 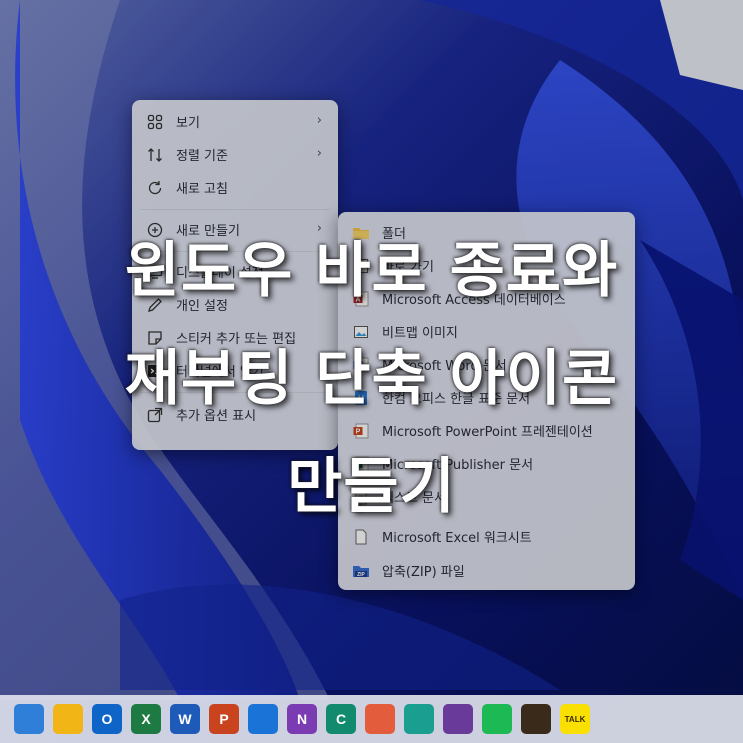 I want to click on taskbar-app-label: TALK, so click(x=575, y=719).